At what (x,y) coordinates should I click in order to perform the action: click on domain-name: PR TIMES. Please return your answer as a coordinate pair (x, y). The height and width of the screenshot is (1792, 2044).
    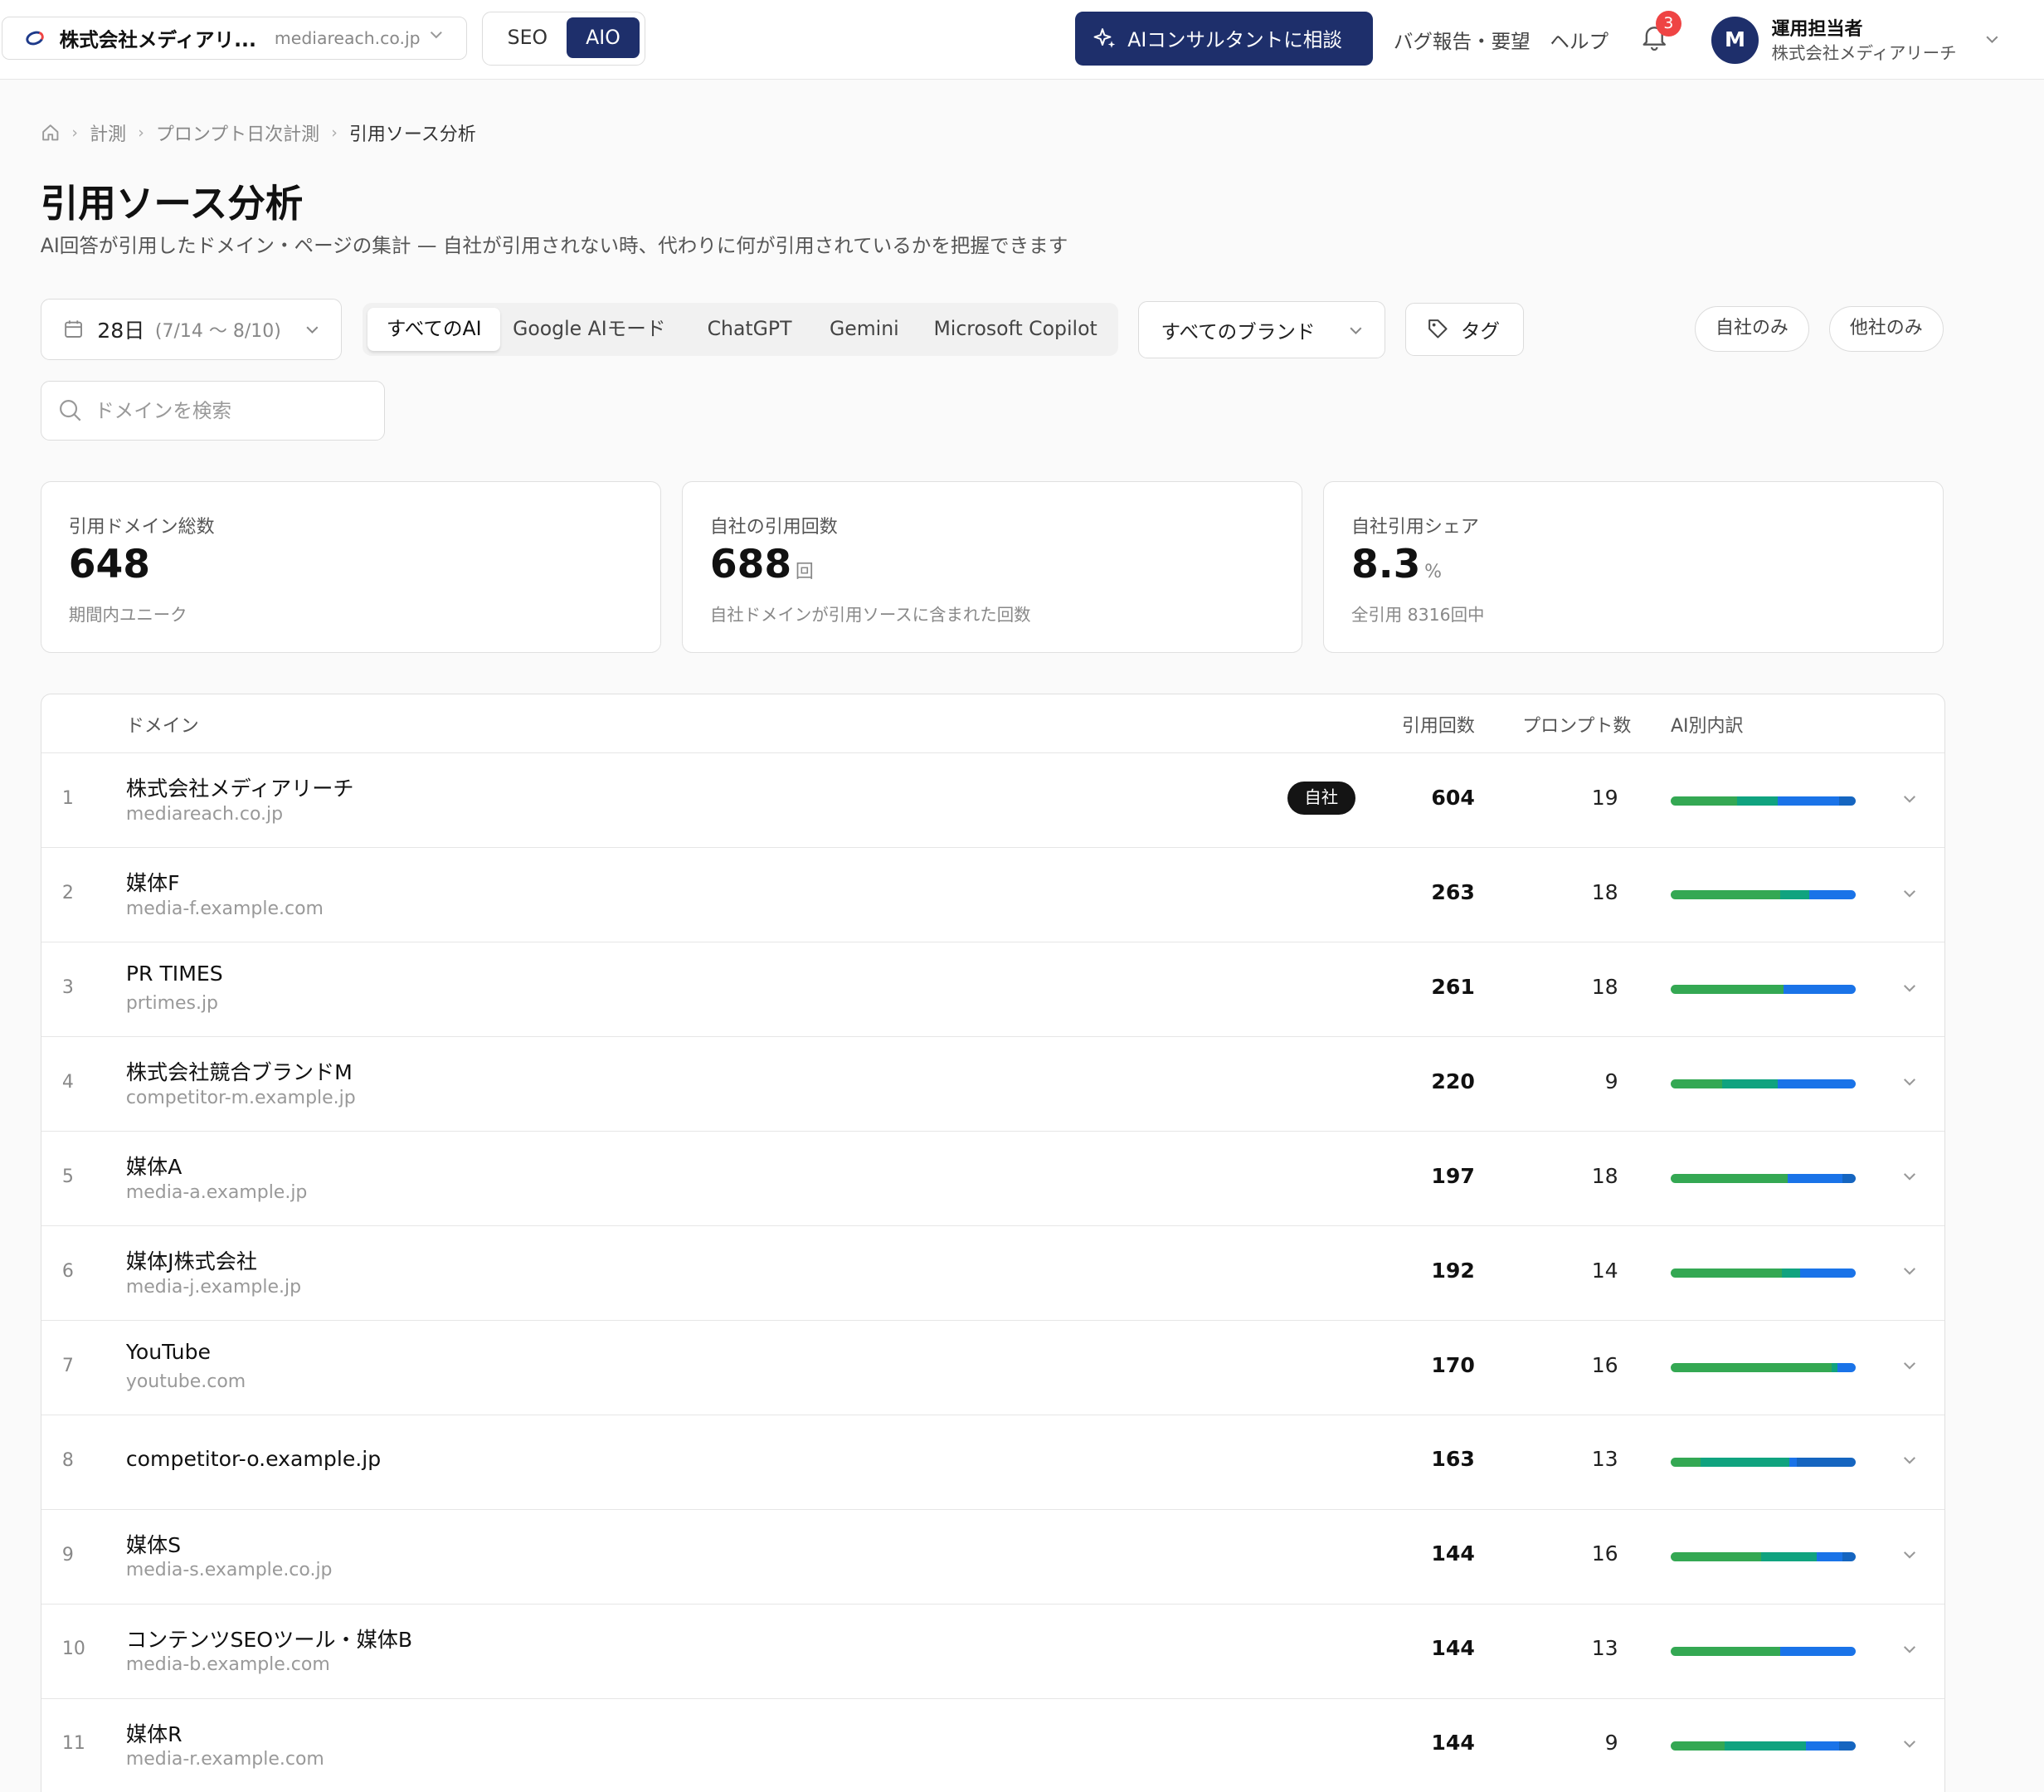
    Looking at the image, I should click on (174, 974).